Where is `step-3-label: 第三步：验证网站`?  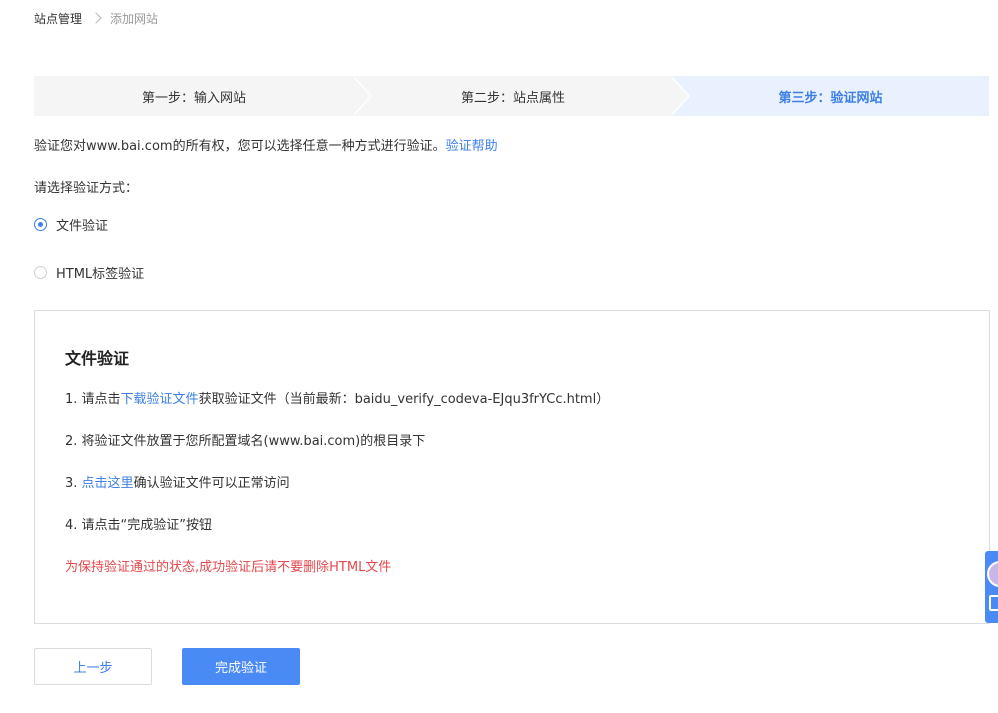 step-3-label: 第三步：验证网站 is located at coordinates (830, 98).